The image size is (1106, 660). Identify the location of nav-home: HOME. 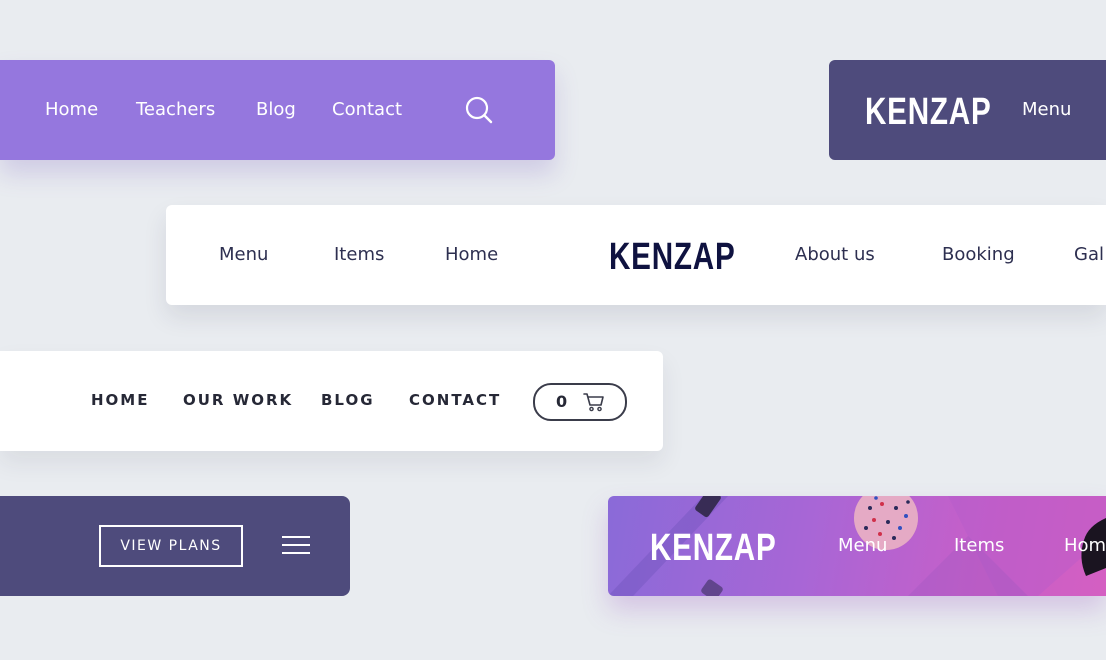
(120, 400).